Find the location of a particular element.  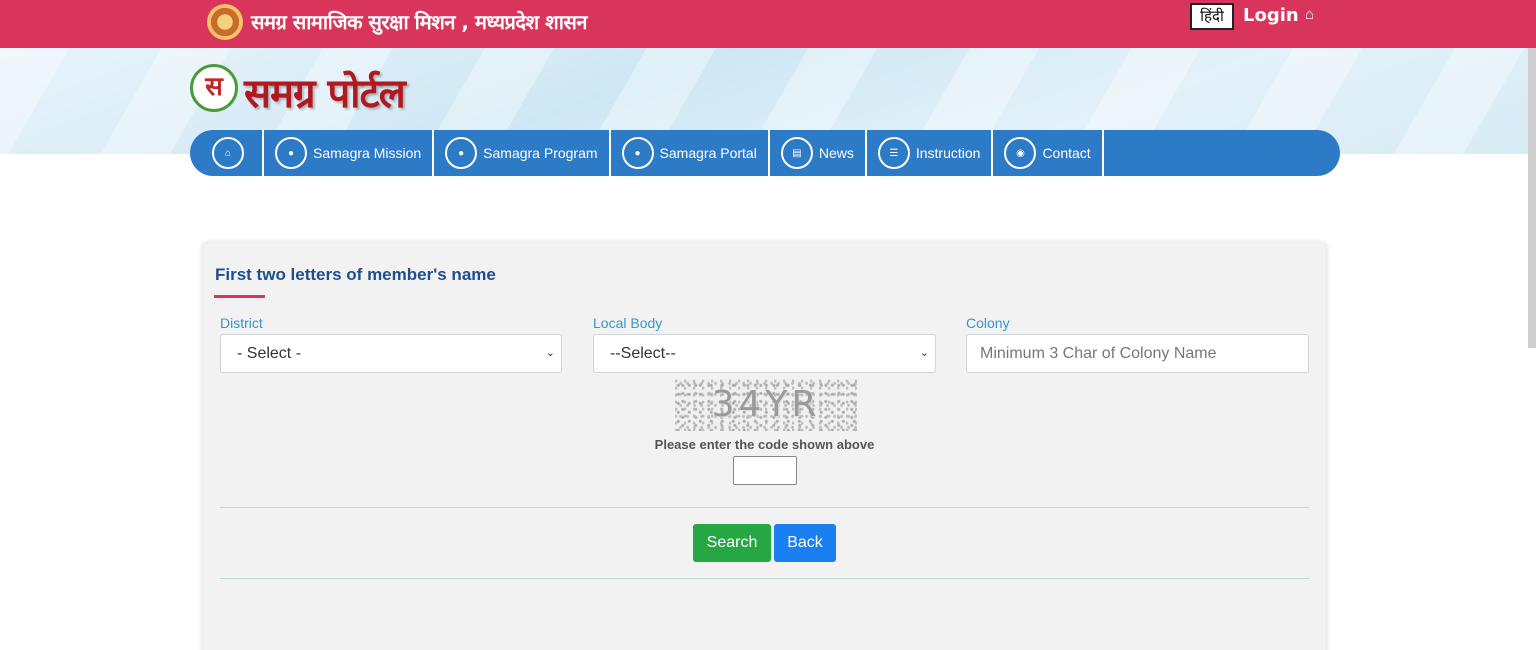

colony-input: Minimum 3 Char of Colony Name is located at coordinates (1137, 353).